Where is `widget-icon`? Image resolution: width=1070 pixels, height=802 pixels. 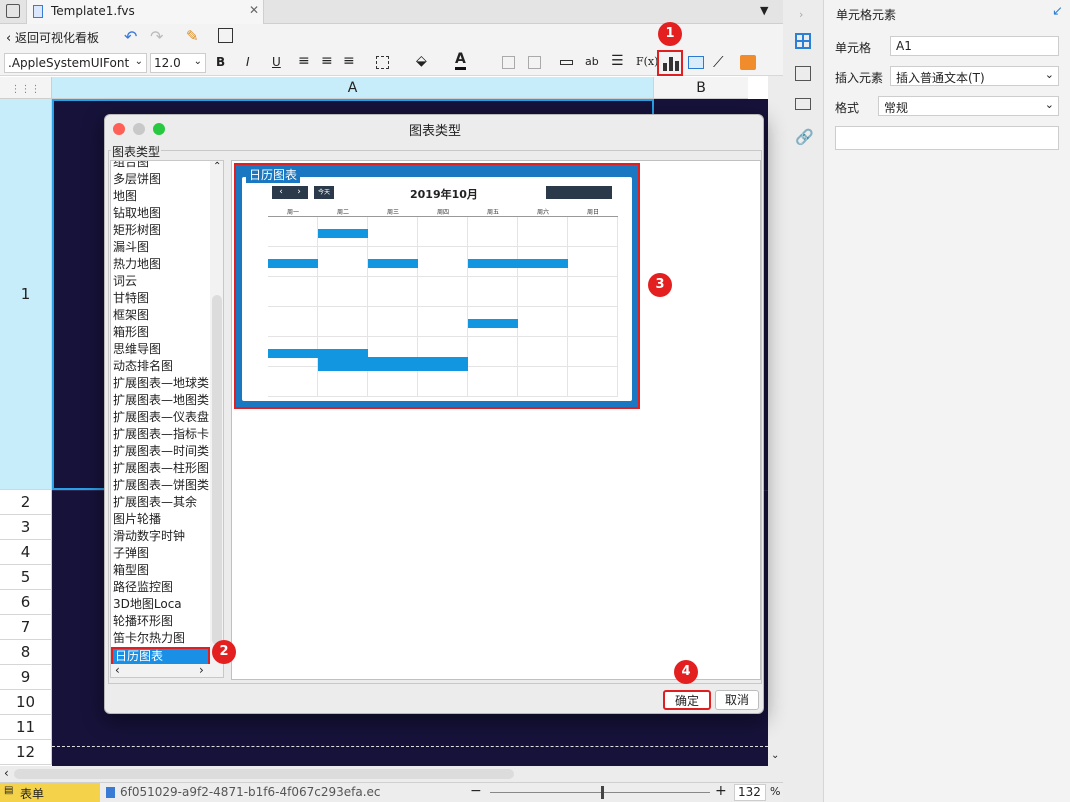
widget-icon is located at coordinates (803, 104).